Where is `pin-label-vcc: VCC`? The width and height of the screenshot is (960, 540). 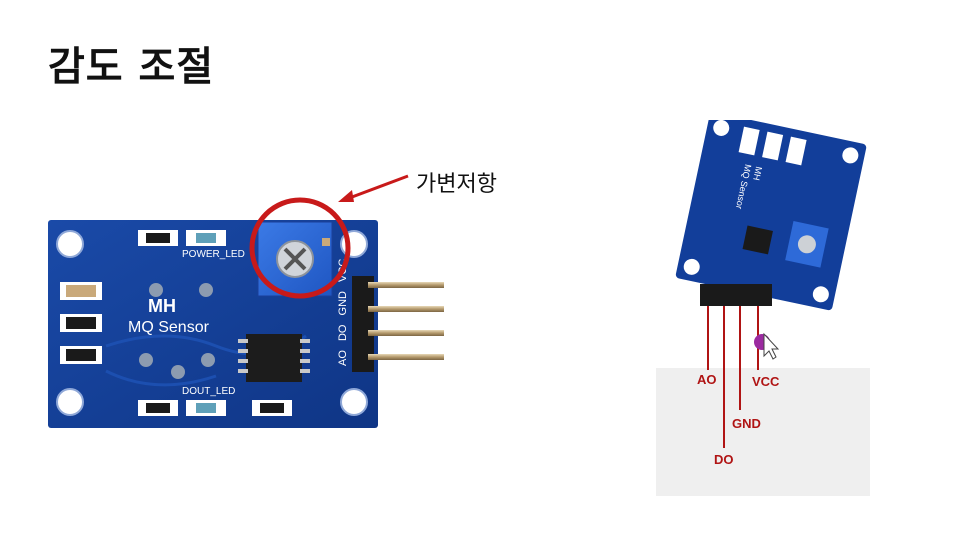
pin-label-vcc: VCC is located at coordinates (766, 381).